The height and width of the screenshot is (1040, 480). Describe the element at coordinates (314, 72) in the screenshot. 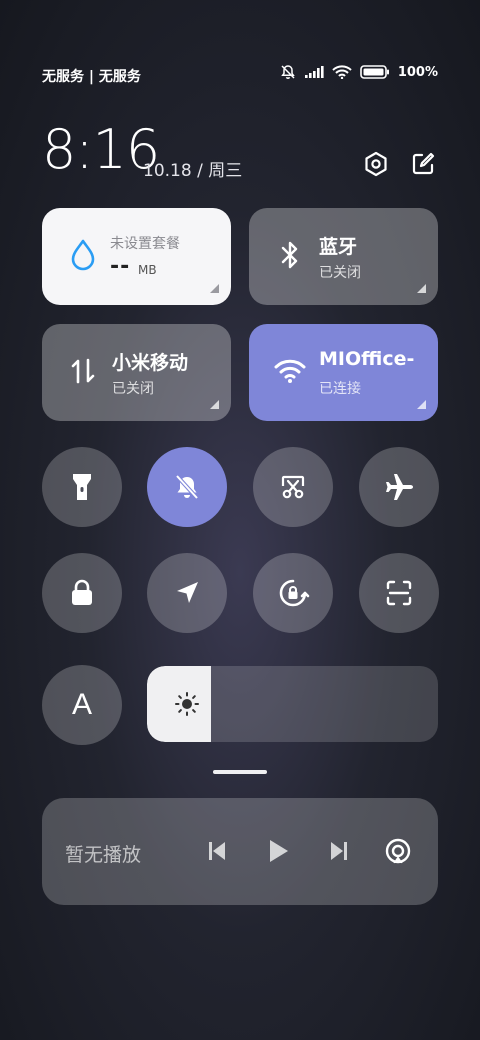

I see `signal-icon` at that location.